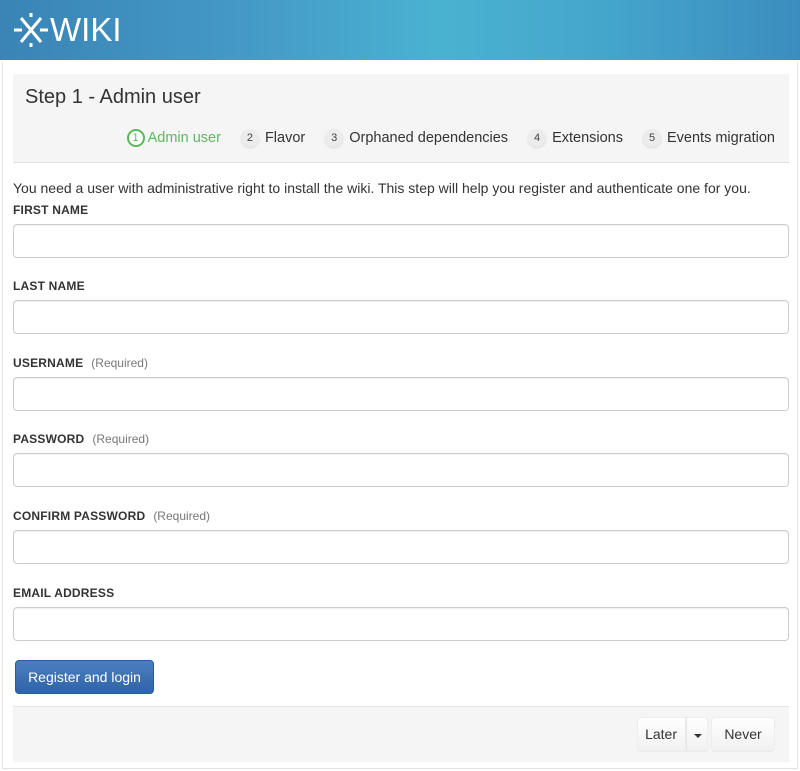 This screenshot has height=771, width=800. I want to click on email-address-label: EMAIL ADDRESS, so click(401, 593).